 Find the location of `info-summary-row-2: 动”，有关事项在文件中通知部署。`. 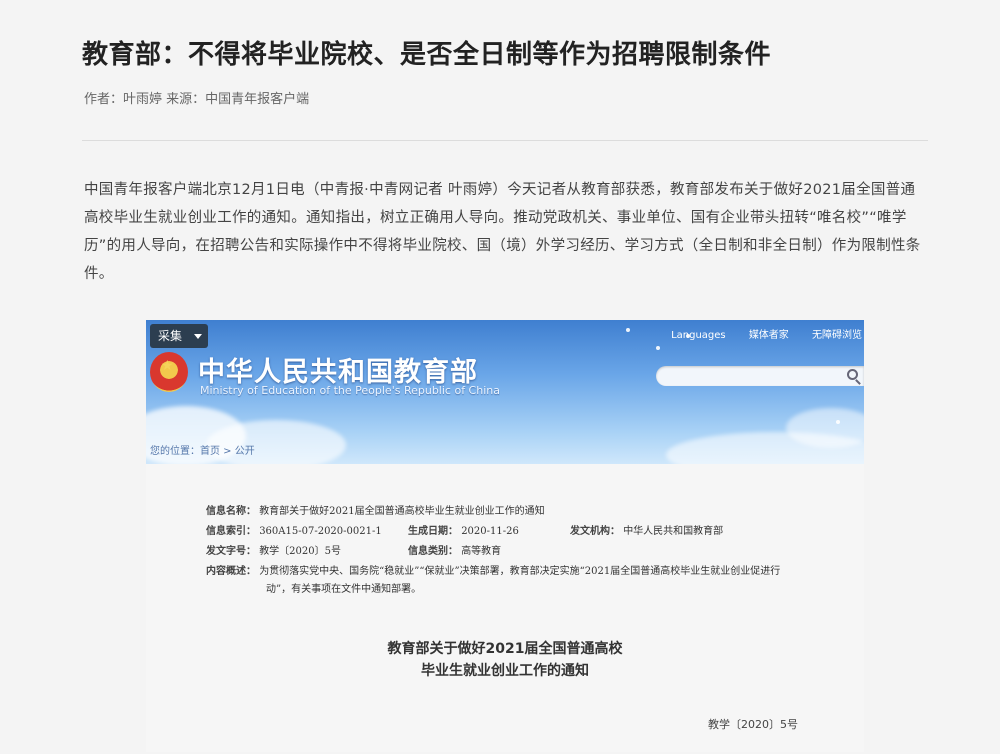

info-summary-row-2: 动”，有关事项在文件中通知部署。 is located at coordinates (343, 587).